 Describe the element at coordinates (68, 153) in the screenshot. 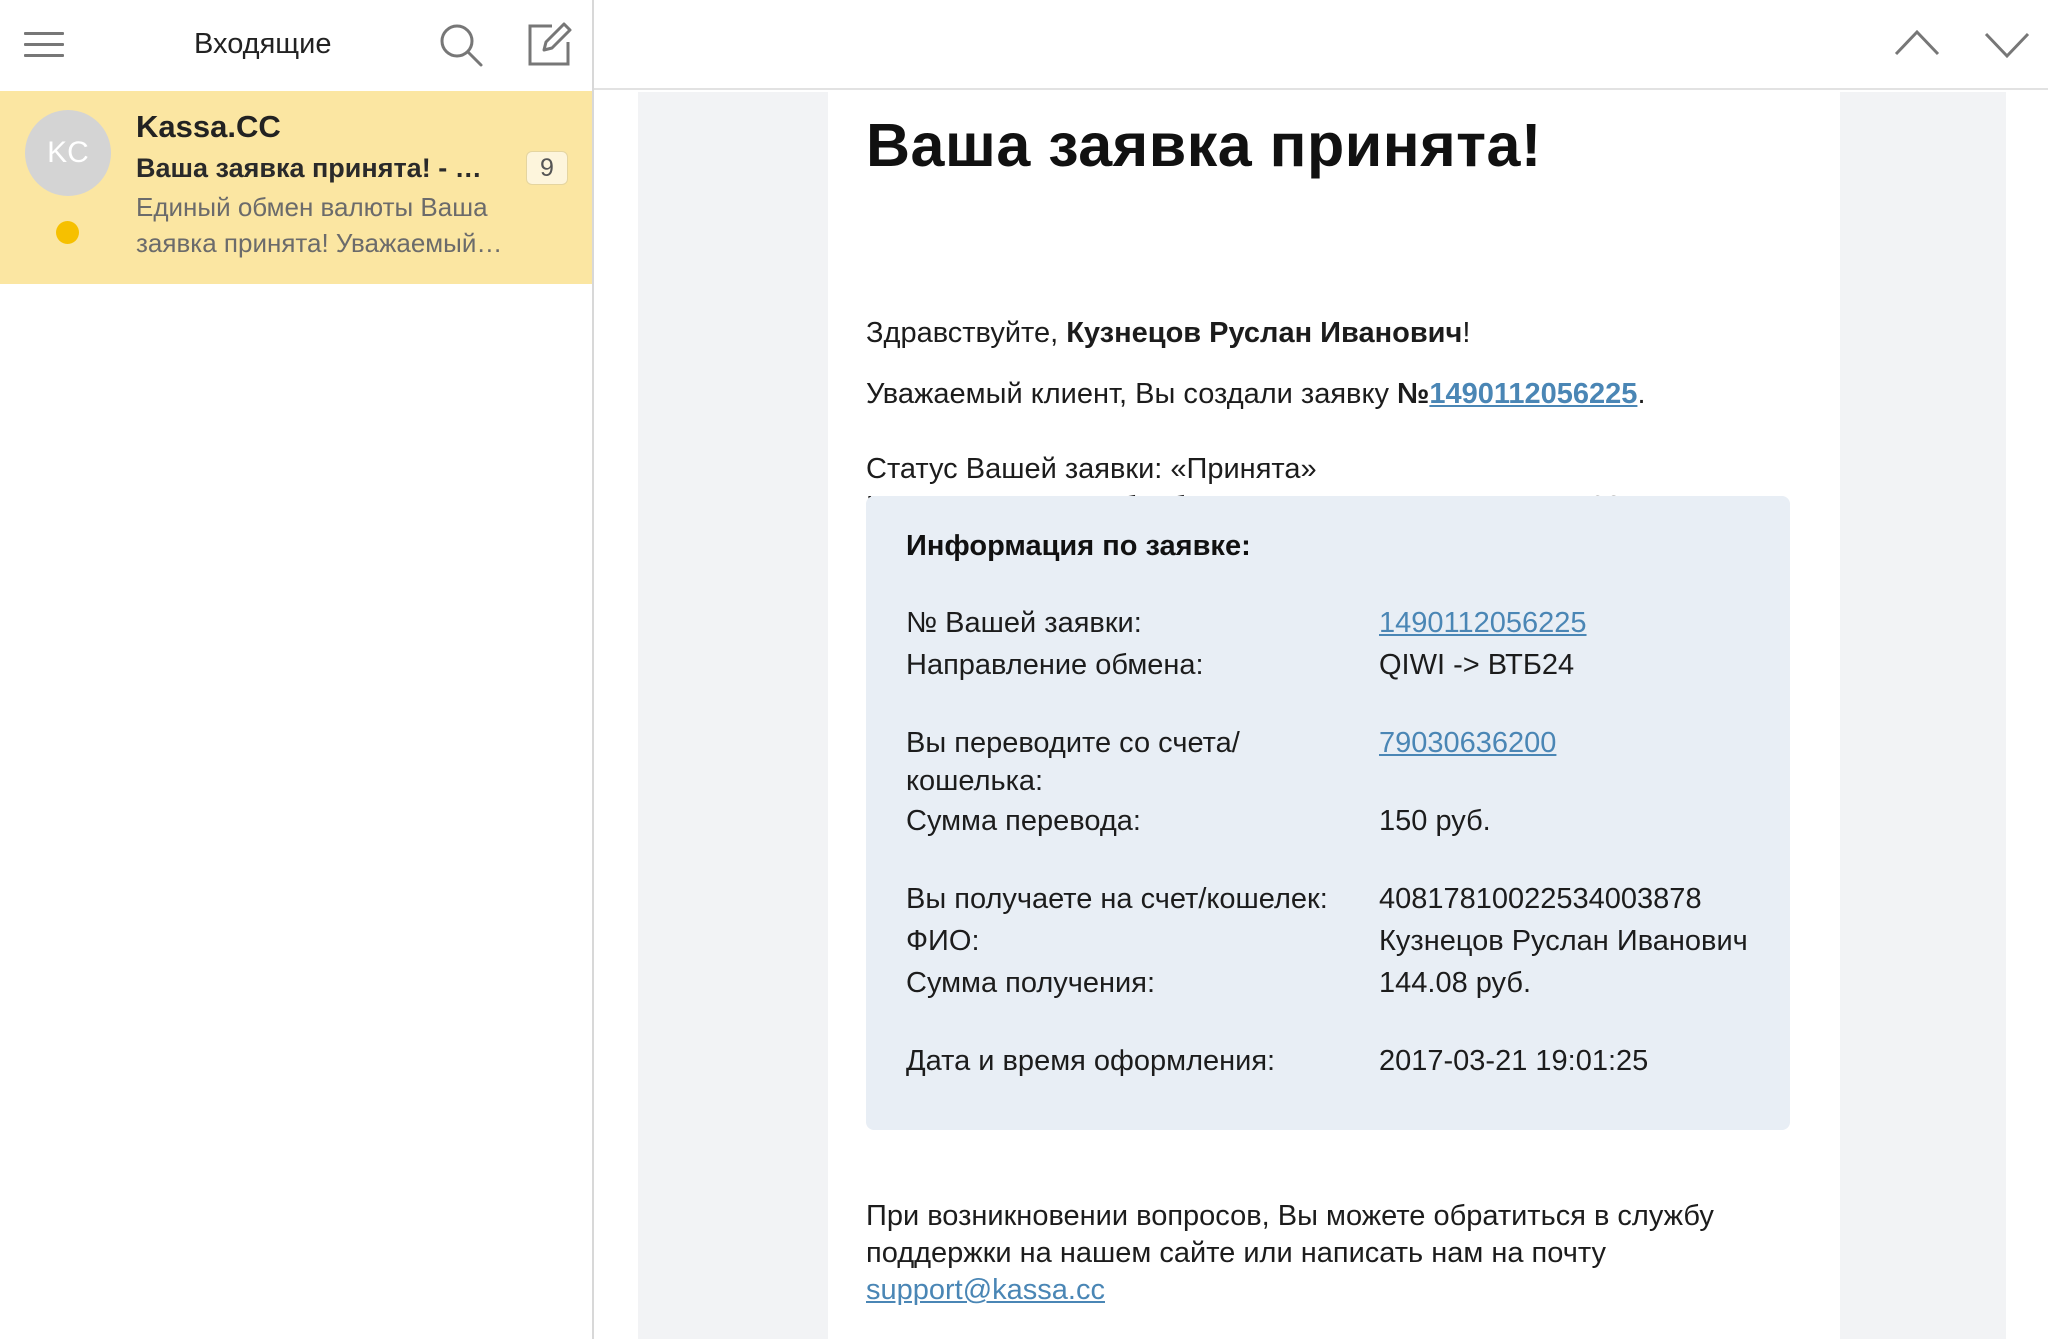

I see `avatar: KC` at that location.